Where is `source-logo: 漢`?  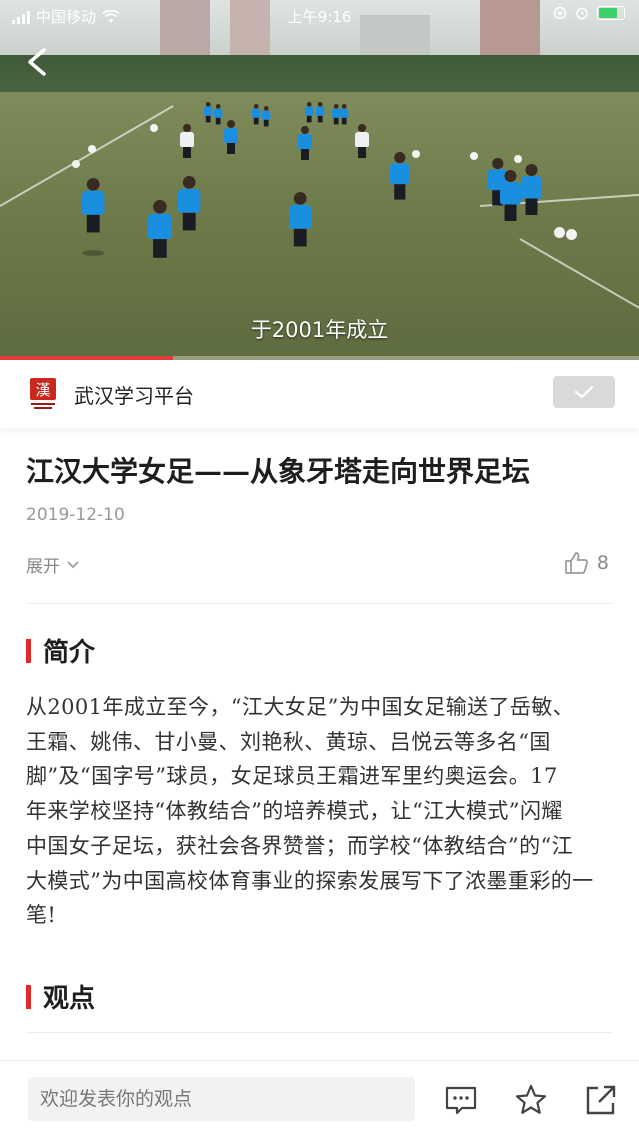
source-logo: 漢 is located at coordinates (43, 394).